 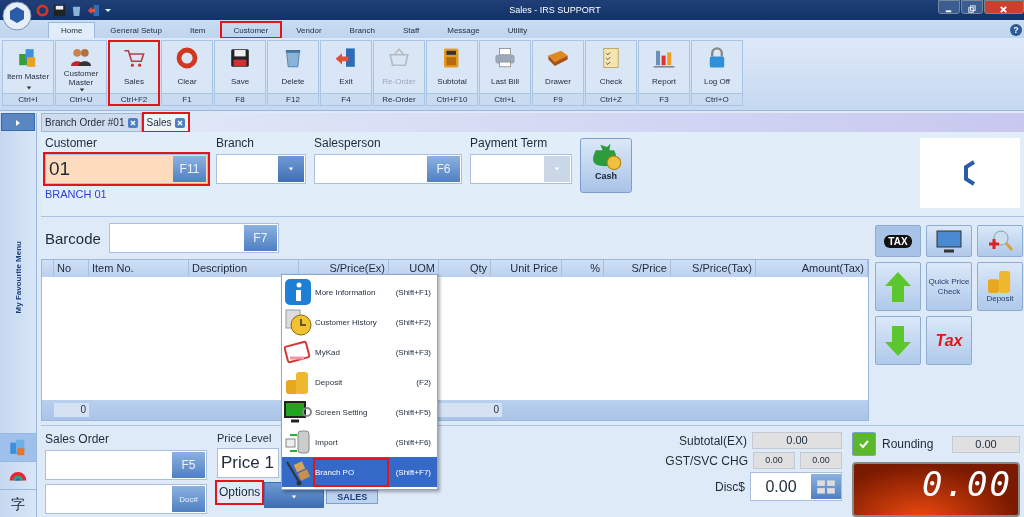 I want to click on restore-button, so click(x=972, y=7).